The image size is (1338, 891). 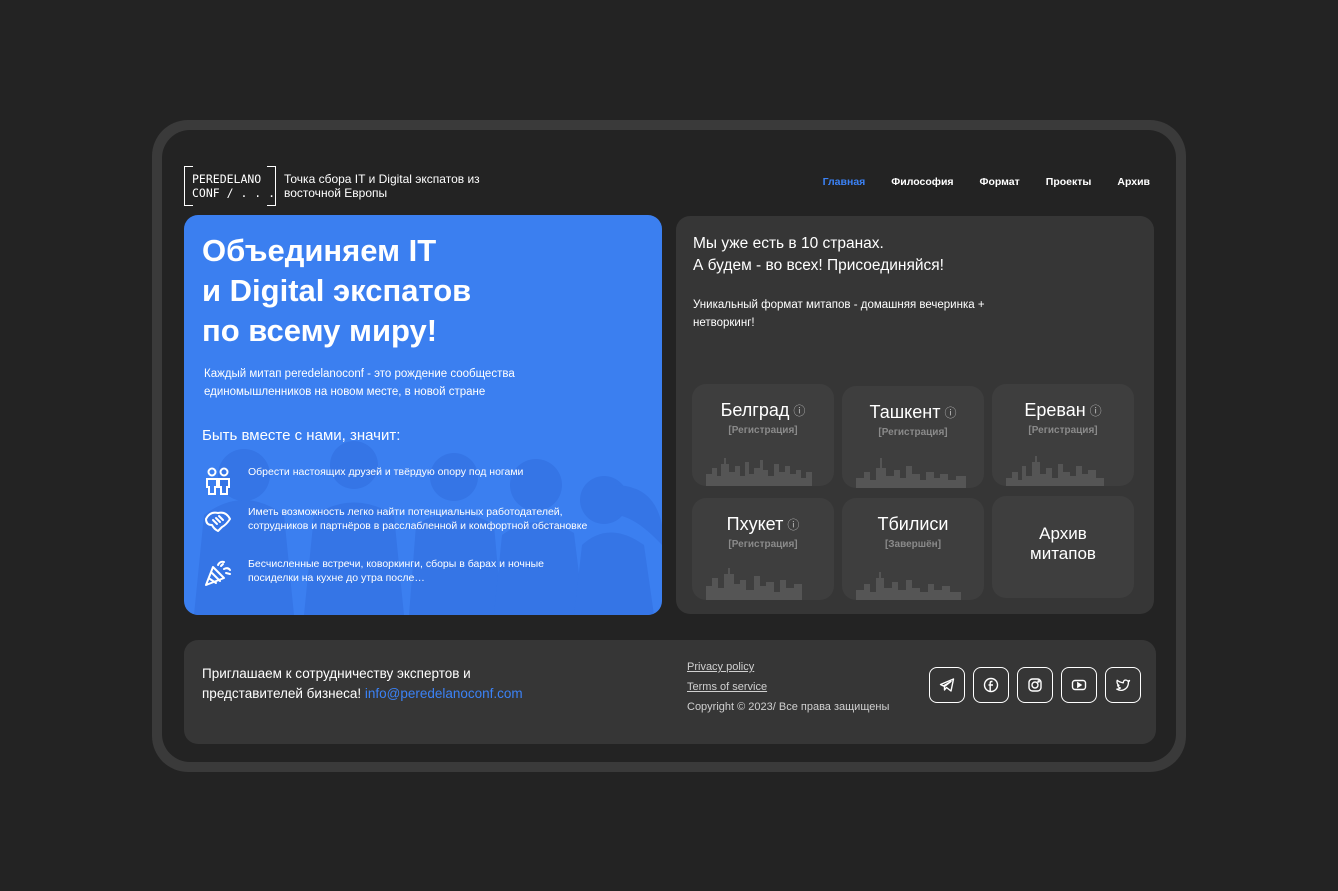 I want to click on logo-line-2: CONF / . . ., so click(x=234, y=193).